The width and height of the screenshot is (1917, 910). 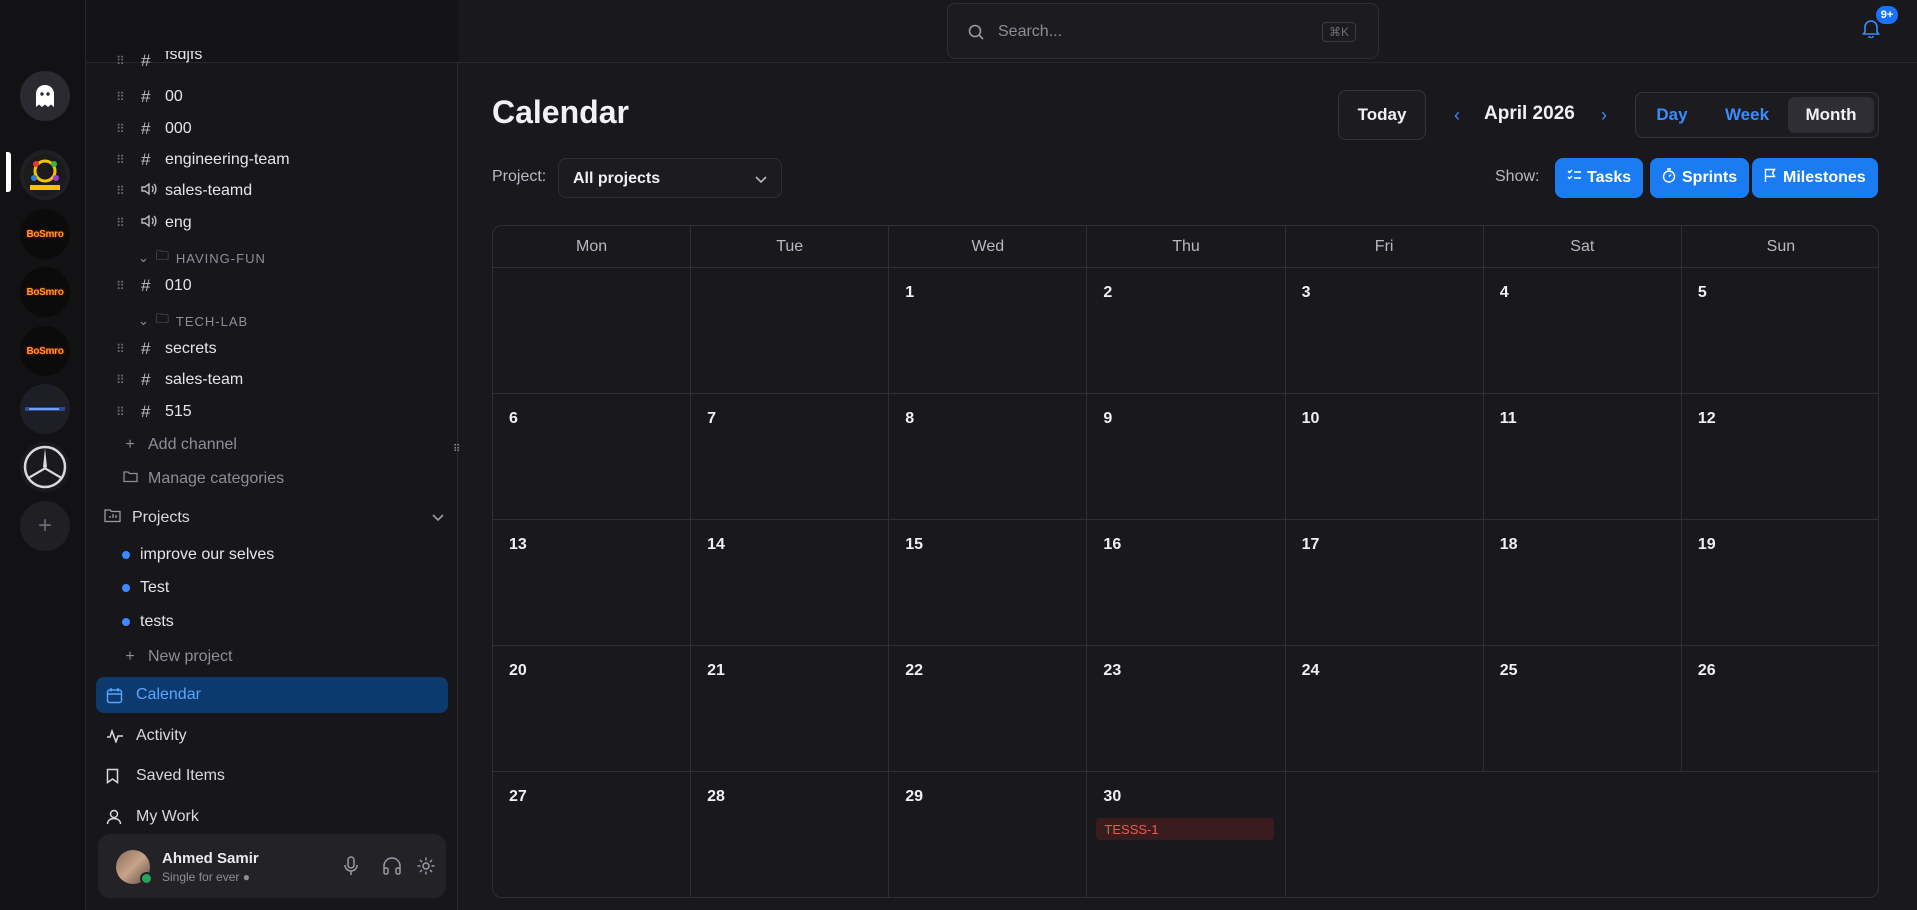 What do you see at coordinates (272, 380) in the screenshot?
I see `channel-item: ⠿ # sales-team` at bounding box center [272, 380].